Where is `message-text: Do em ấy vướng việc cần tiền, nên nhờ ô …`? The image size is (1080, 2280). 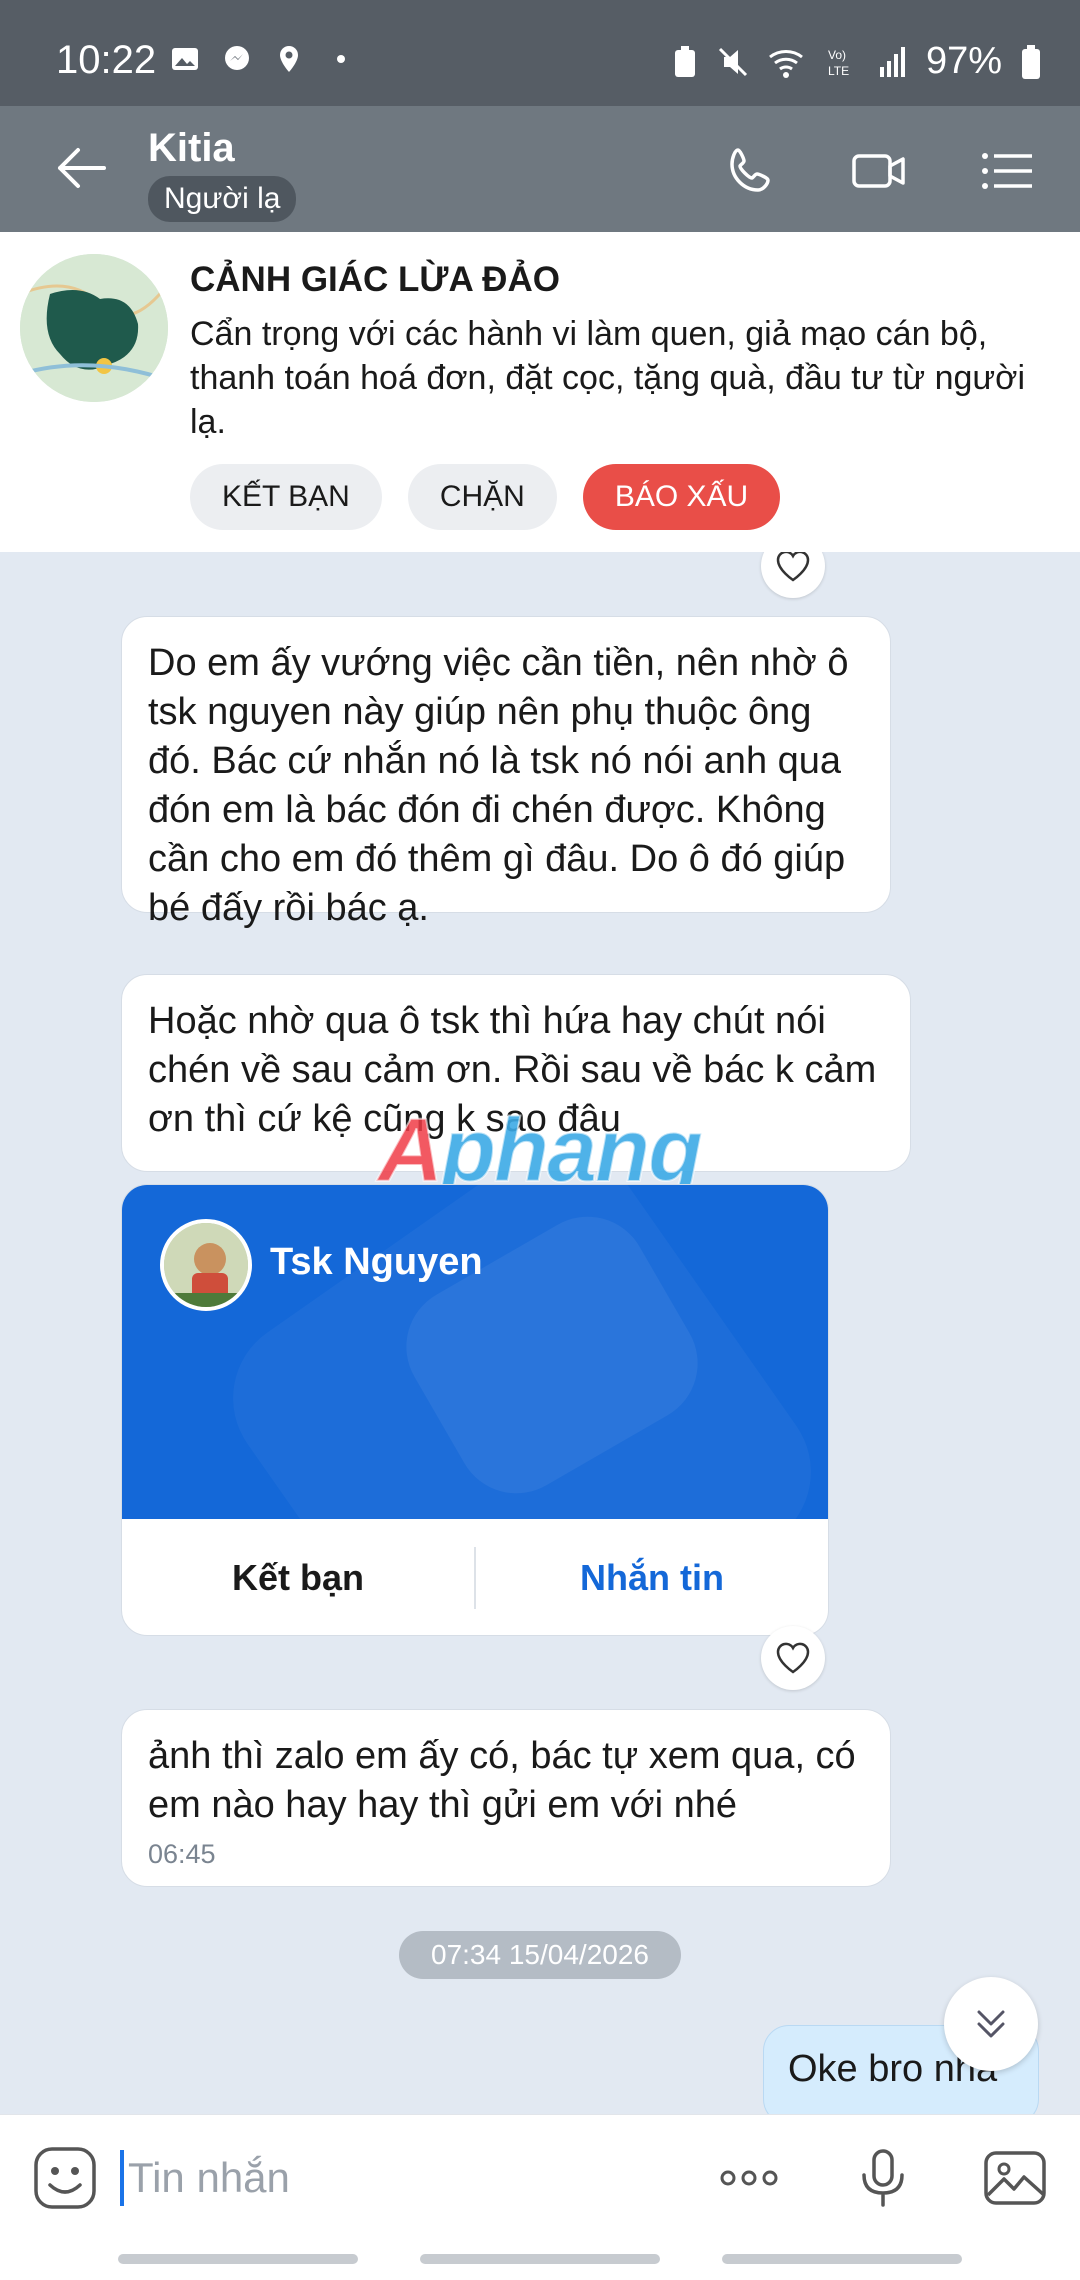 message-text: Do em ấy vướng việc cần tiền, nên nhờ ô … is located at coordinates (498, 785).